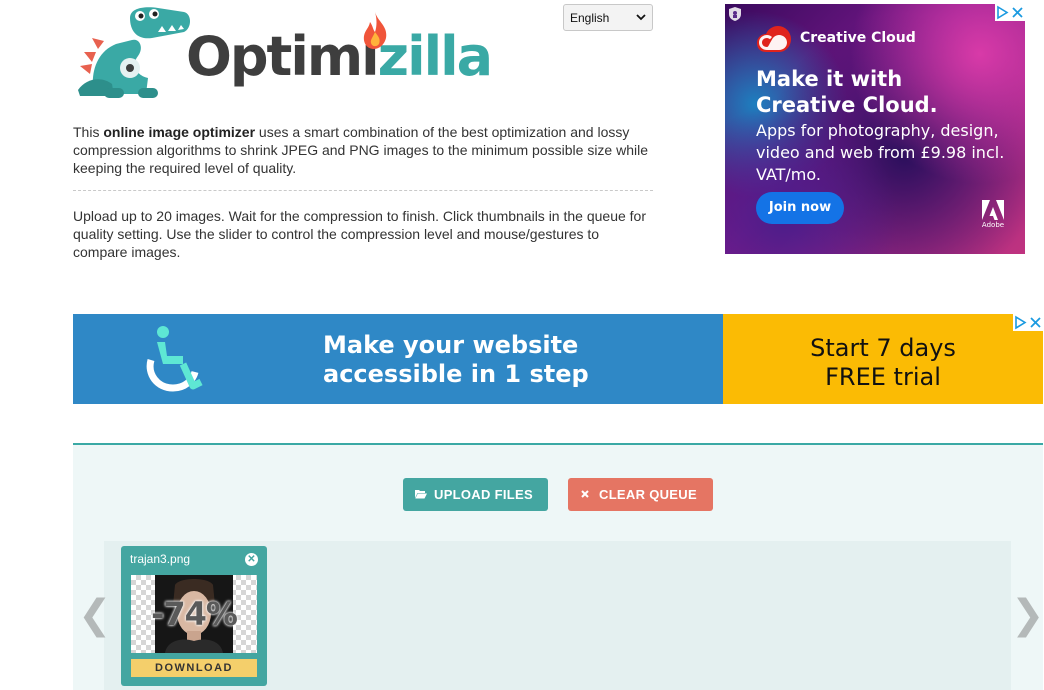 Image resolution: width=1044 pixels, height=690 pixels. I want to click on adobe-logo-icon, so click(993, 210).